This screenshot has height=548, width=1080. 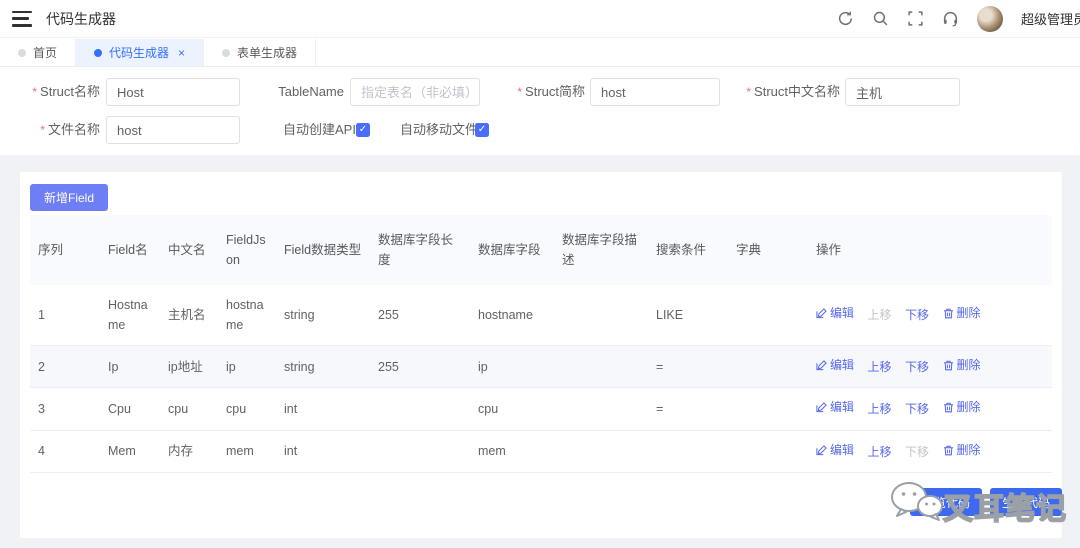 What do you see at coordinates (989, 18) in the screenshot?
I see `user-avatar` at bounding box center [989, 18].